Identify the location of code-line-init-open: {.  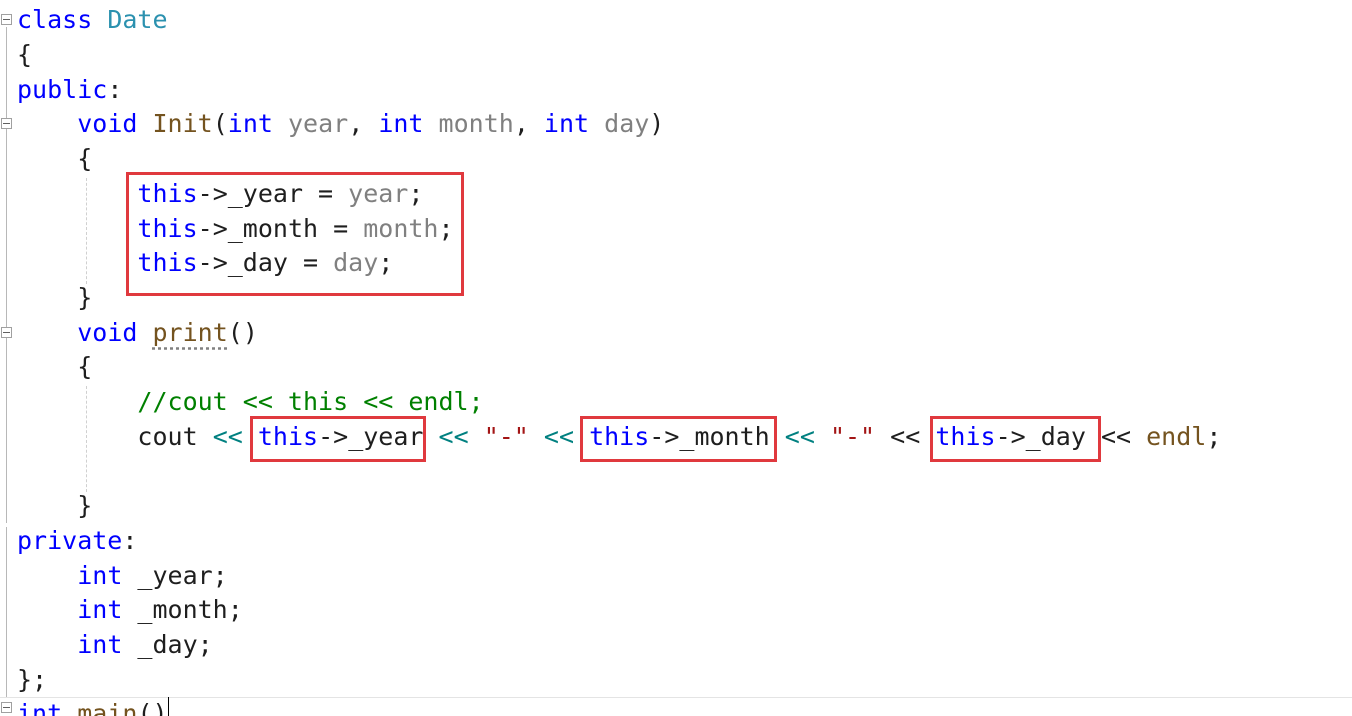
(54, 159).